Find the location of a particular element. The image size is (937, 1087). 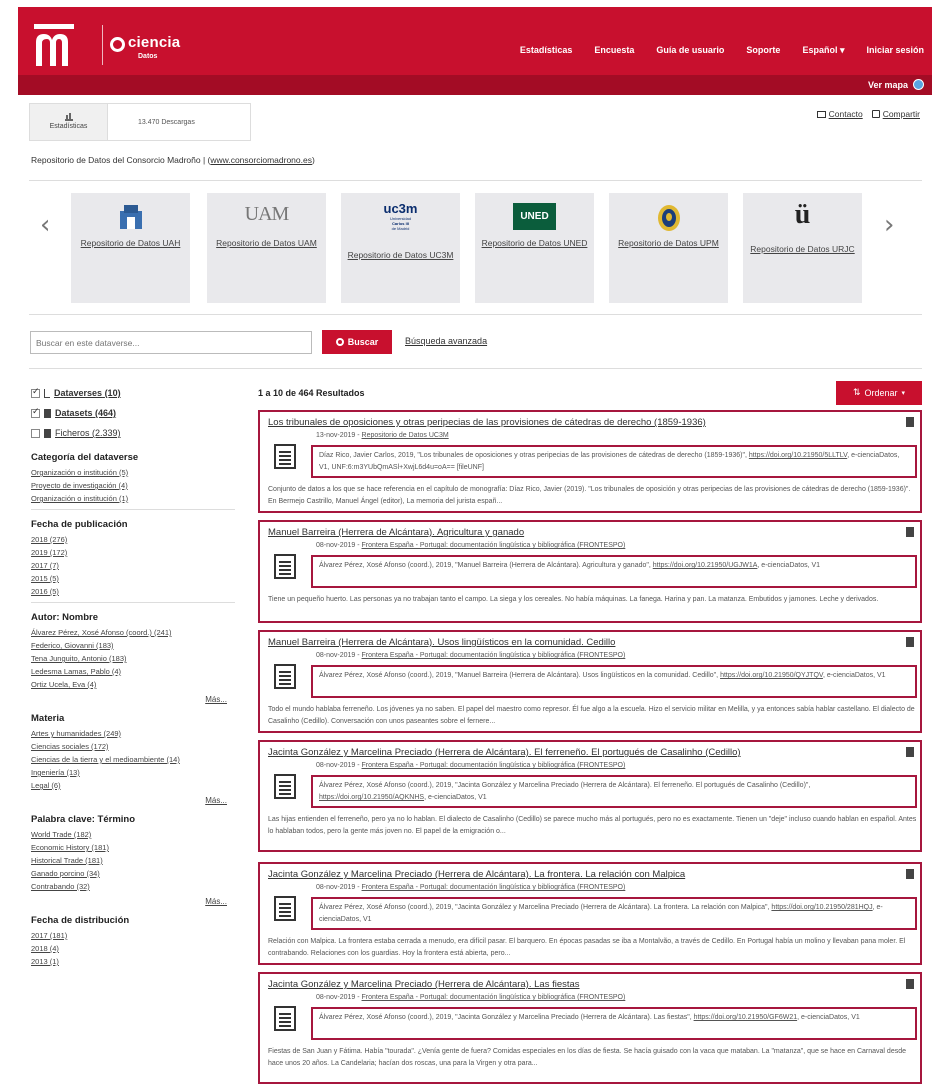

facet-item: Artes y humanidades (249) is located at coordinates (133, 733).